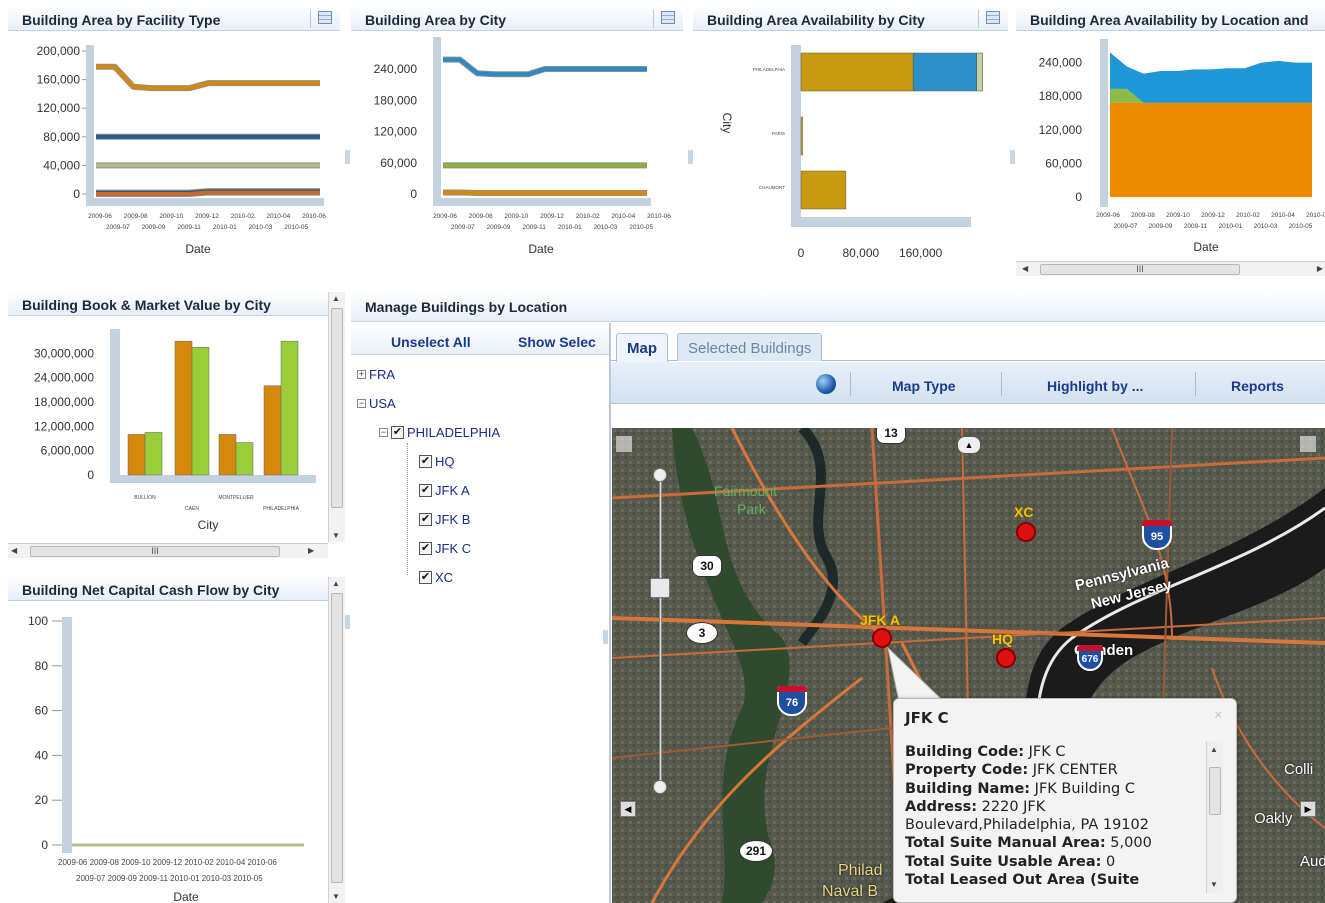 Image resolution: width=1325 pixels, height=903 pixels. What do you see at coordinates (969, 445) in the screenshot?
I see `pan-up-icon: ▲` at bounding box center [969, 445].